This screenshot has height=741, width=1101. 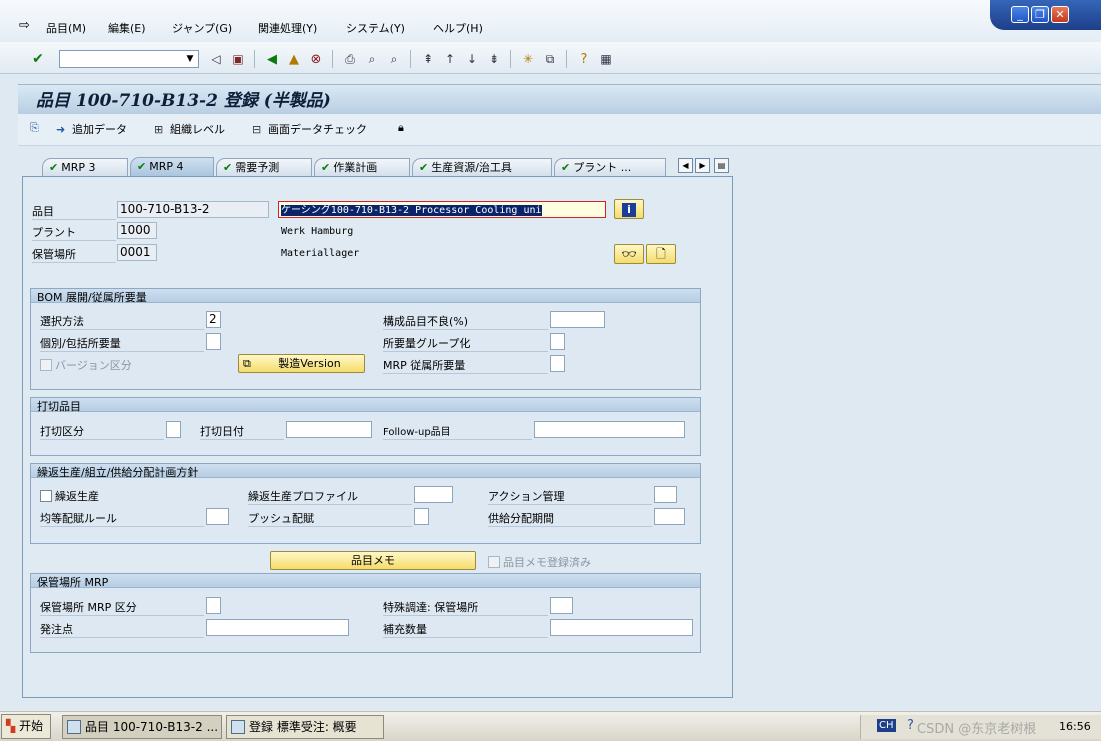 What do you see at coordinates (621, 627) in the screenshot?
I see `replenishment-qty-field` at bounding box center [621, 627].